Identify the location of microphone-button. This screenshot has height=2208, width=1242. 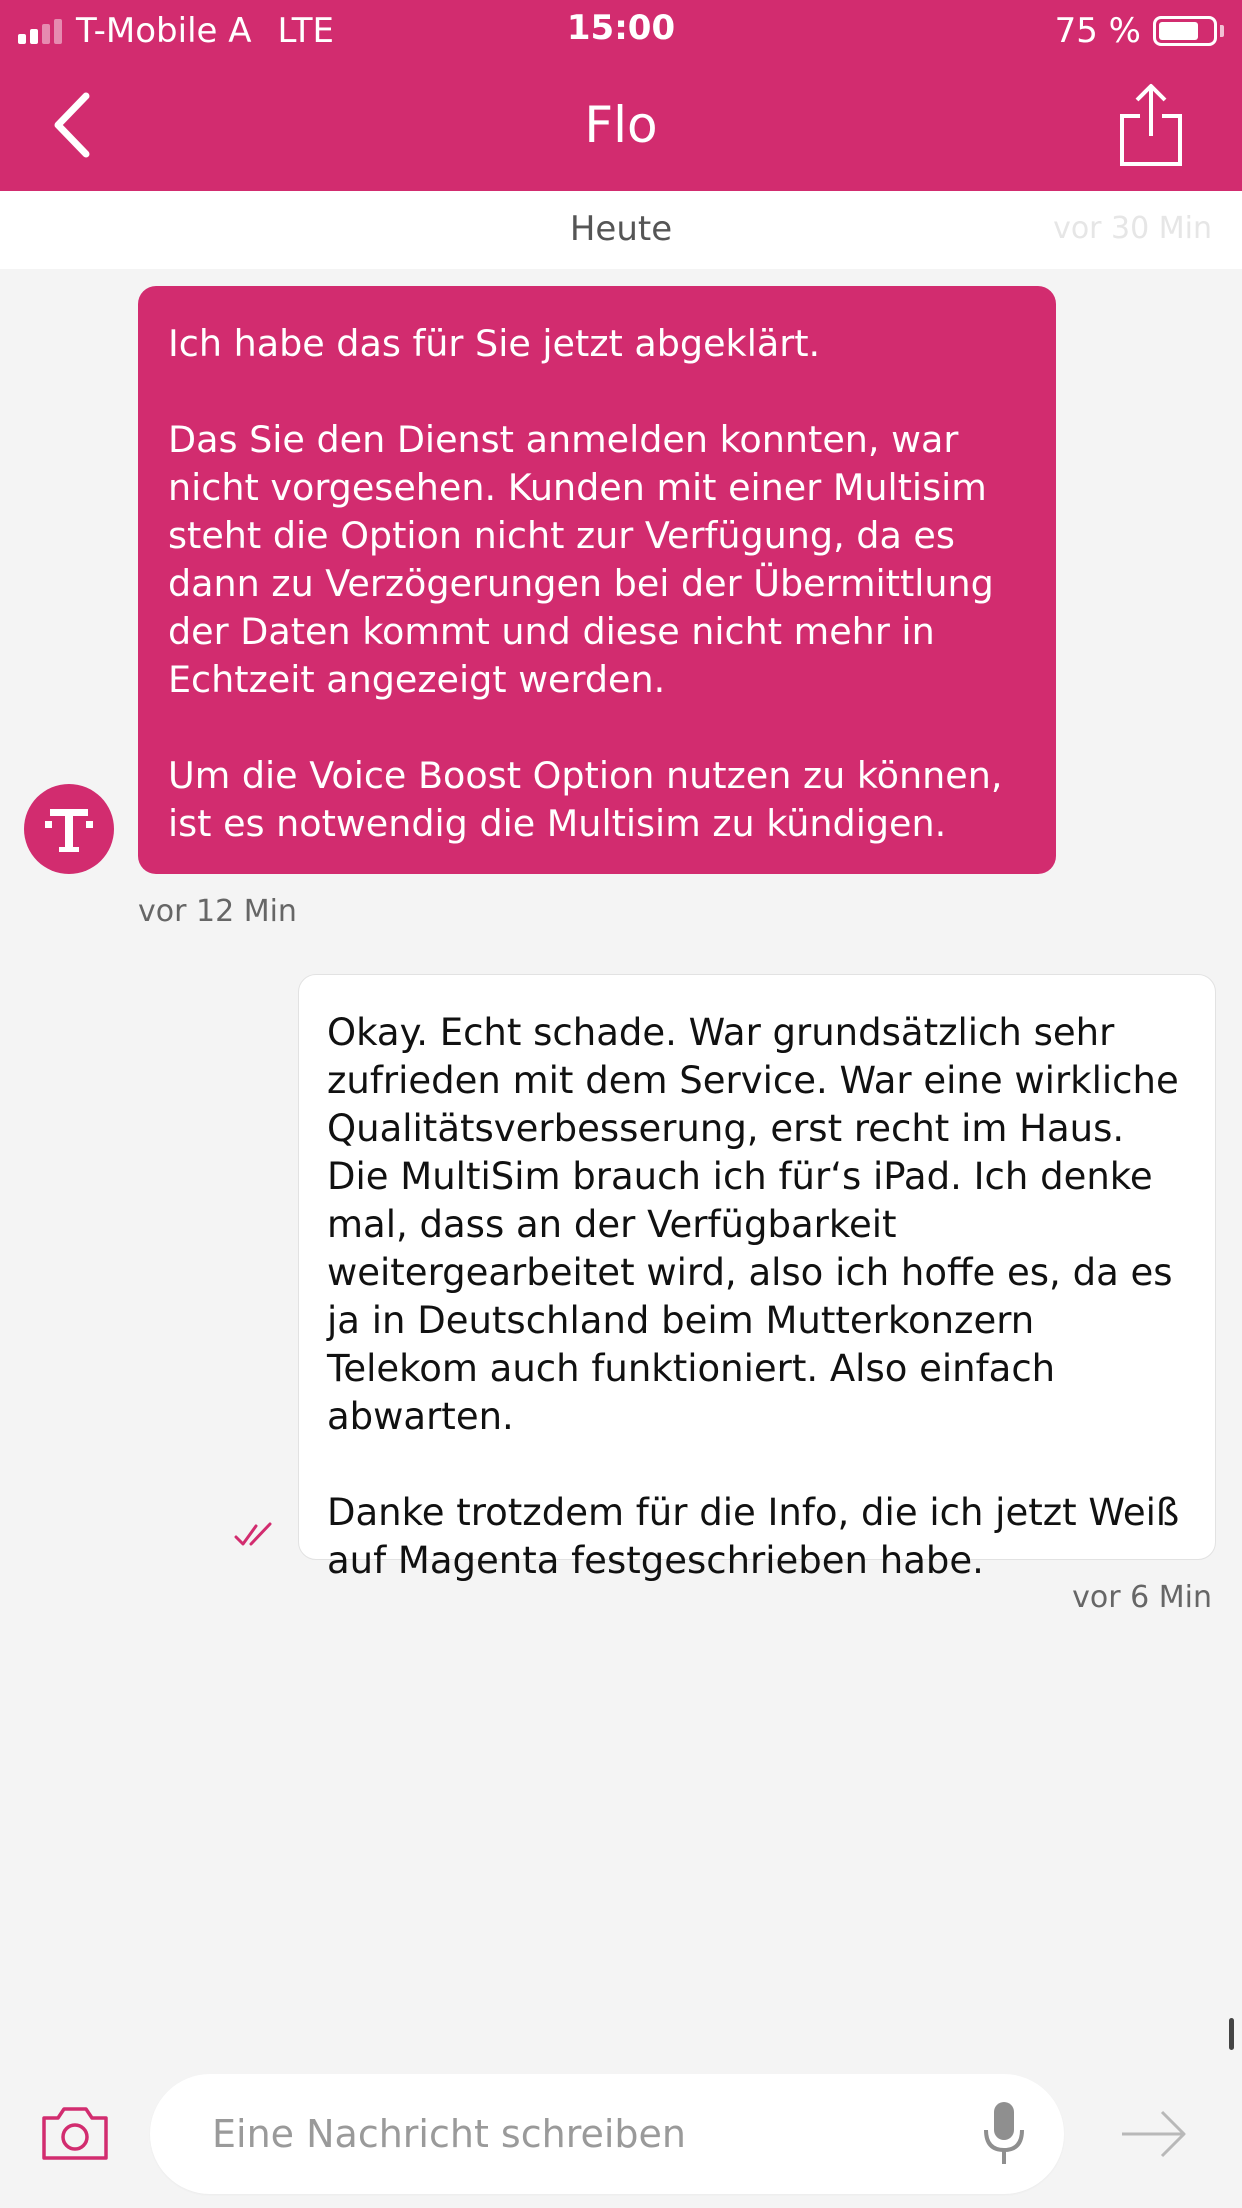
(1004, 2134).